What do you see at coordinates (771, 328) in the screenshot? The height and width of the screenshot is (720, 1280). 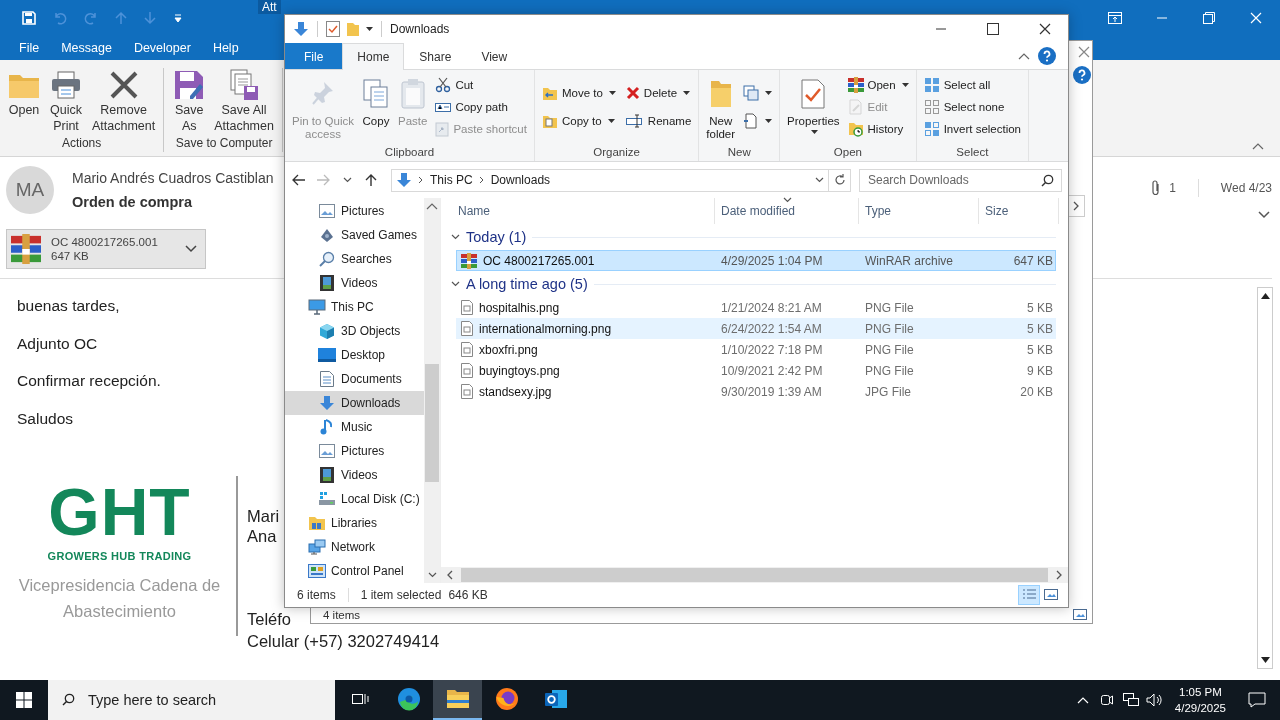 I see `file-date: 6/24/2022 1:54 AM` at bounding box center [771, 328].